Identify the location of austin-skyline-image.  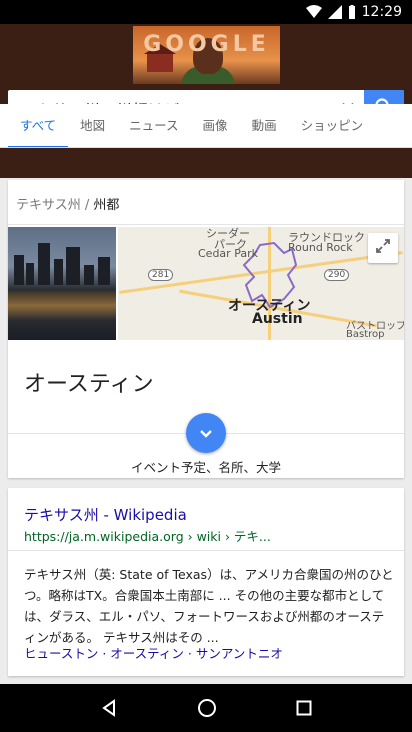
(62, 283).